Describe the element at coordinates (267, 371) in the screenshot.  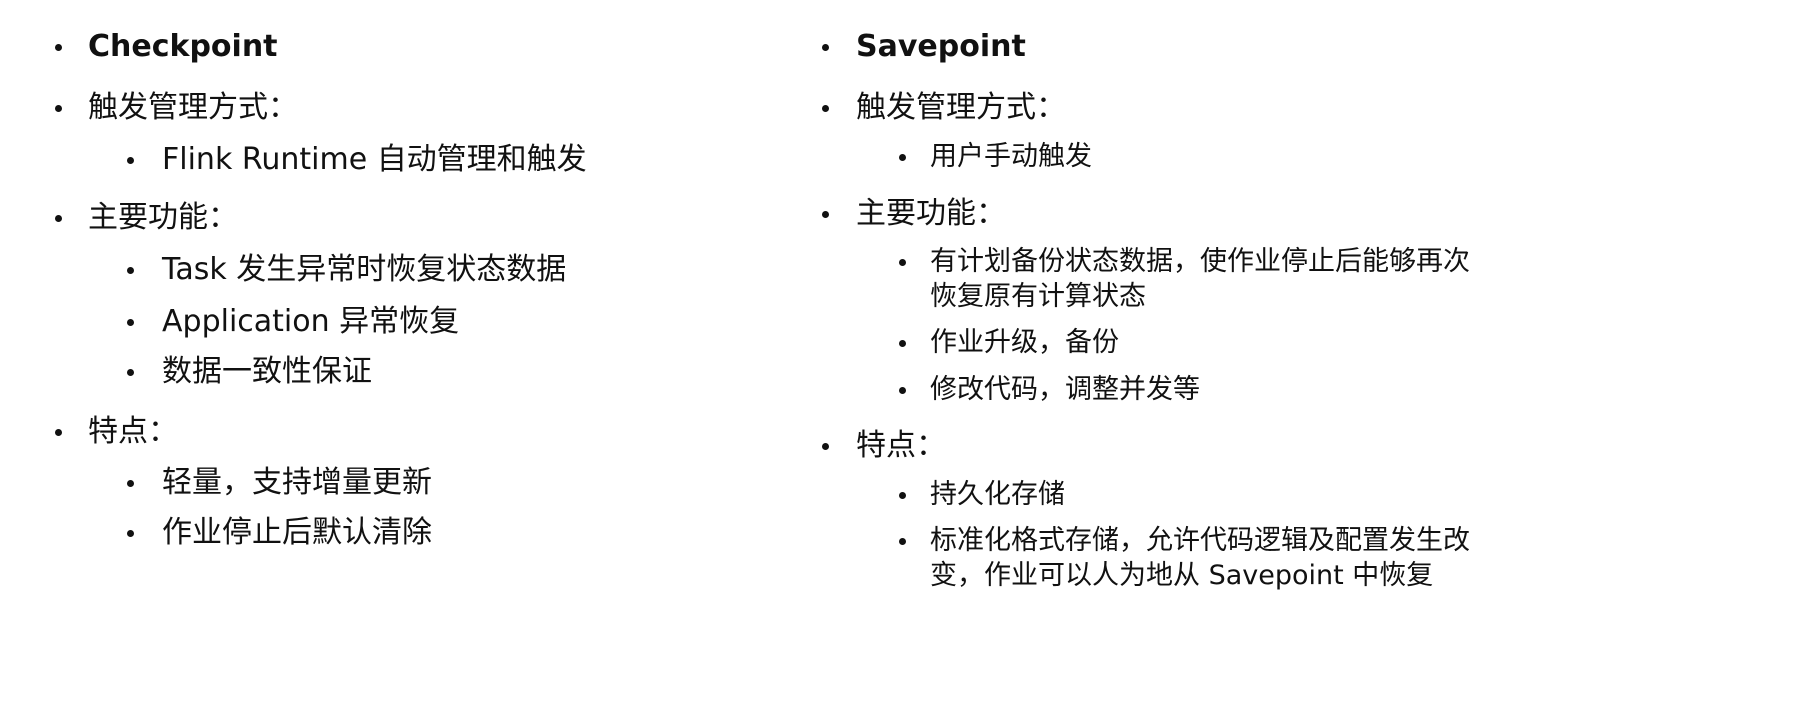
I see `list-item: 数据一致性保证` at that location.